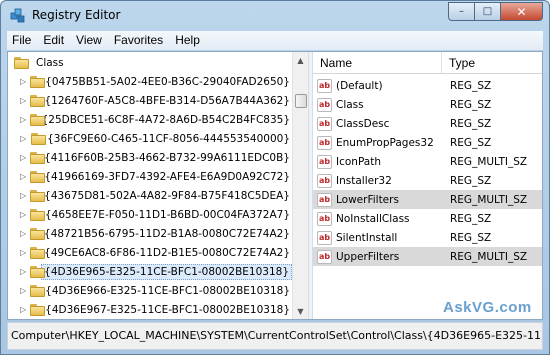 The height and width of the screenshot is (355, 550). I want to click on menu-file: File, so click(22, 40).